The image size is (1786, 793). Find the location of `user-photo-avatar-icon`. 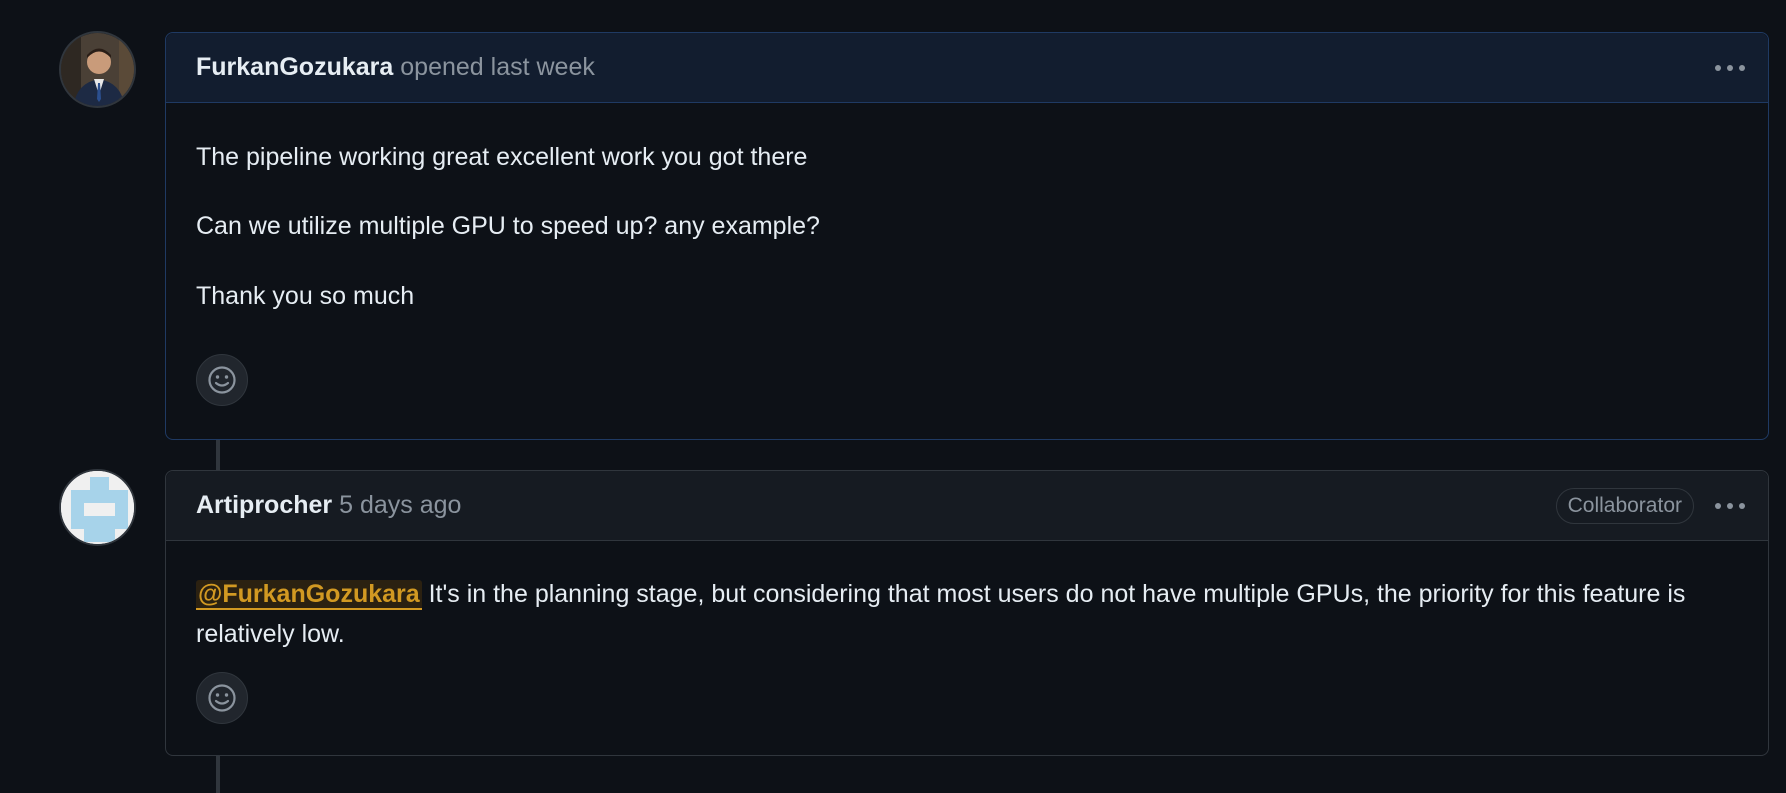

user-photo-avatar-icon is located at coordinates (97, 69).